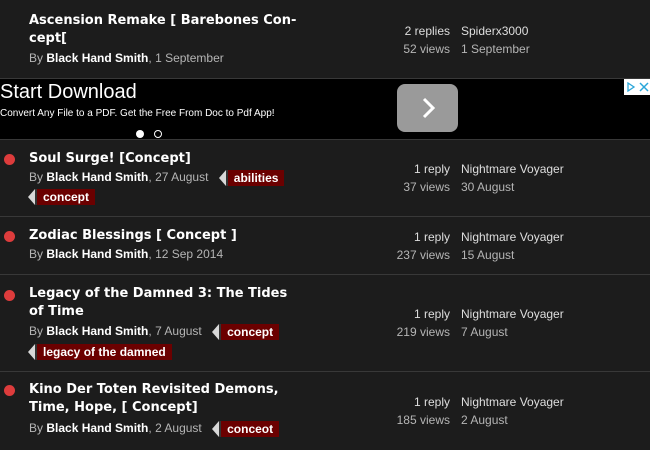  I want to click on tag: legacy of the damned, so click(100, 351).